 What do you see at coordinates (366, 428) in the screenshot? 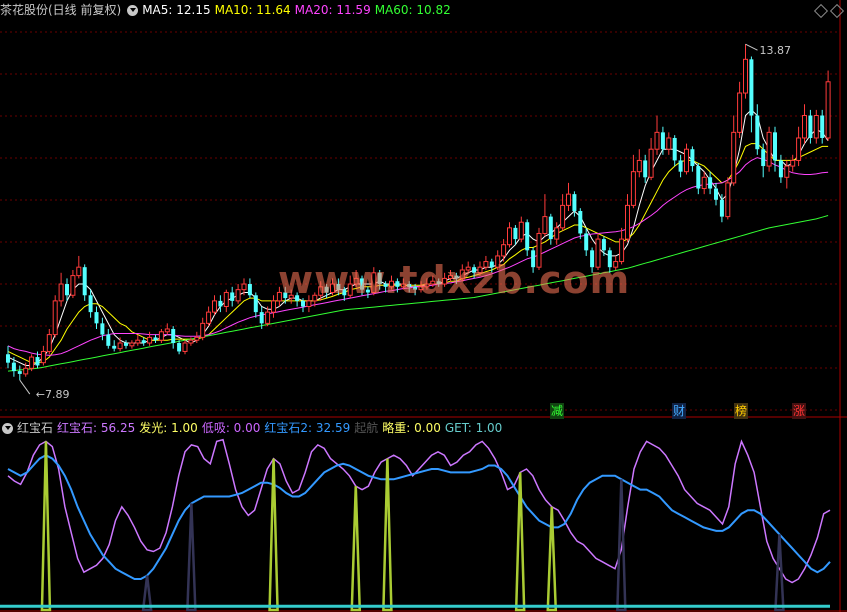
I see `indicator-value-5: 起航` at bounding box center [366, 428].